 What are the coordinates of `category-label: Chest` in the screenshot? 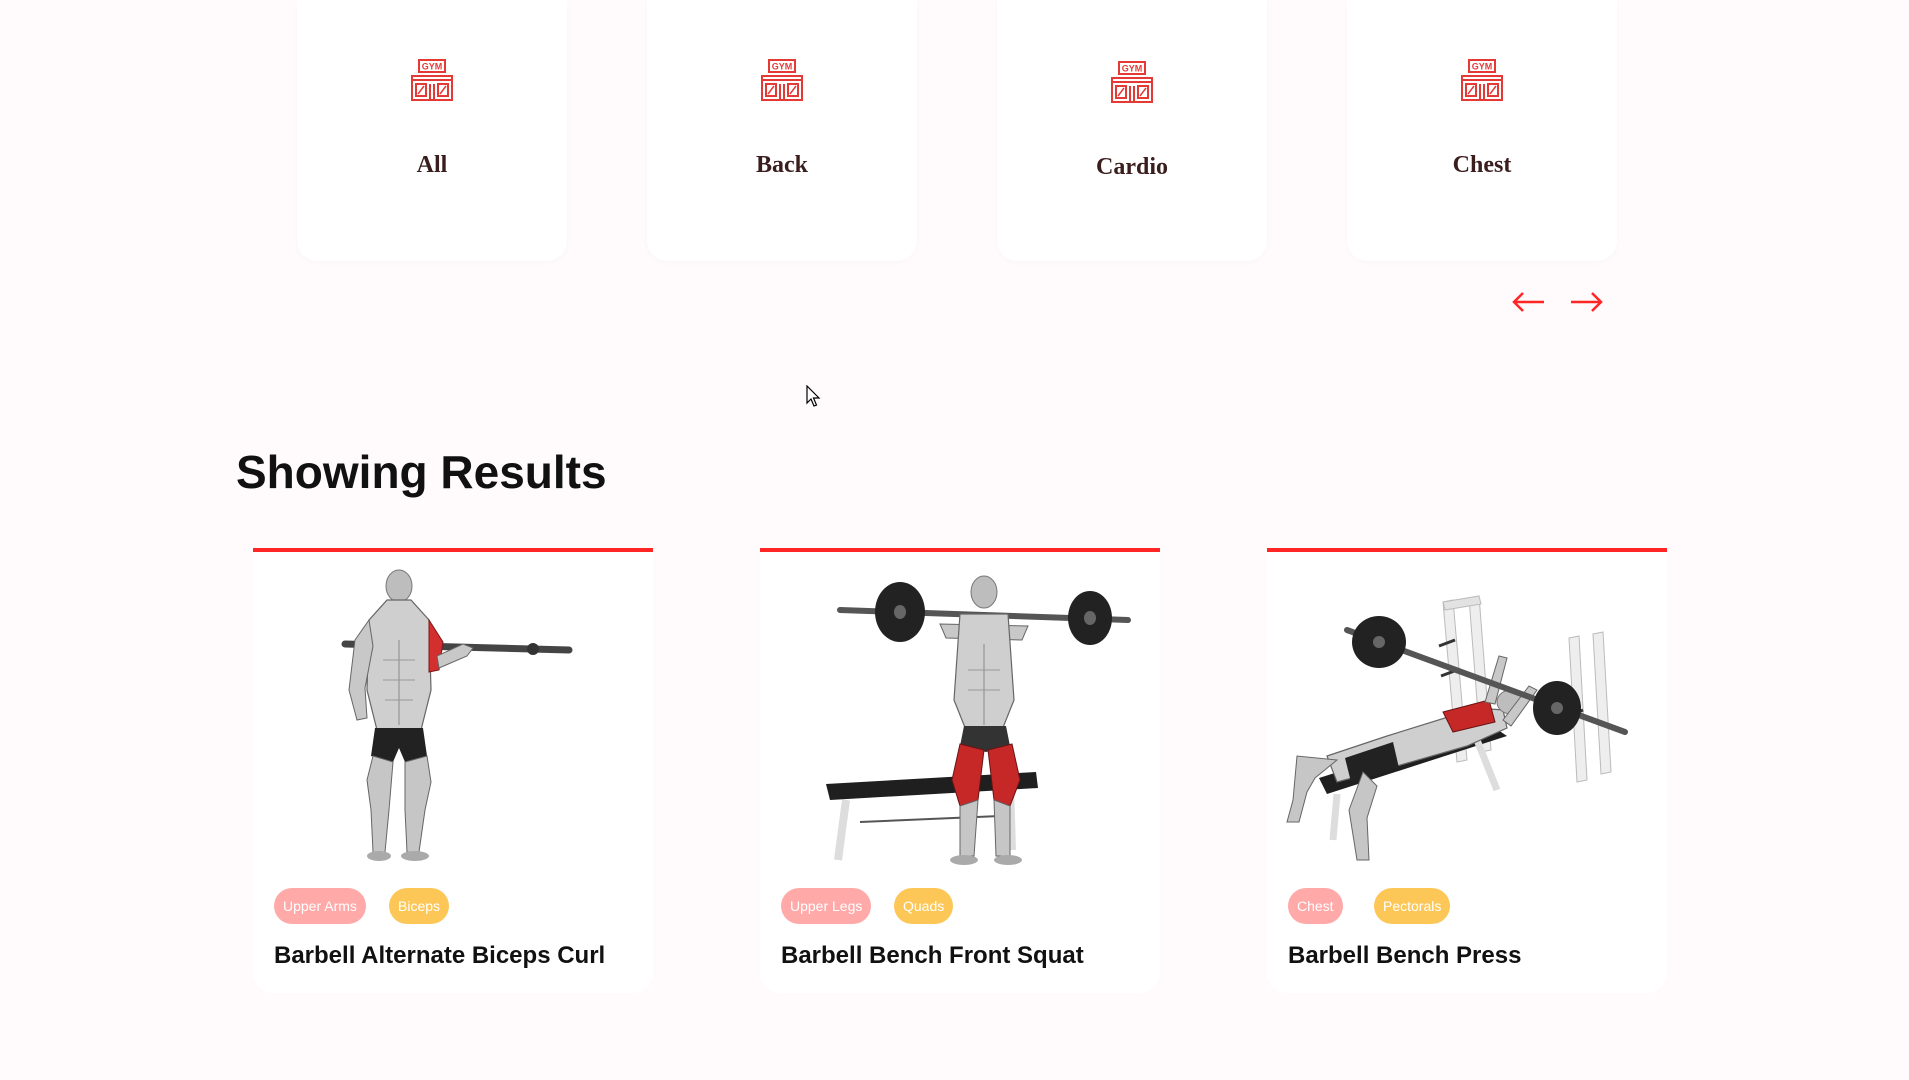 It's located at (1482, 165).